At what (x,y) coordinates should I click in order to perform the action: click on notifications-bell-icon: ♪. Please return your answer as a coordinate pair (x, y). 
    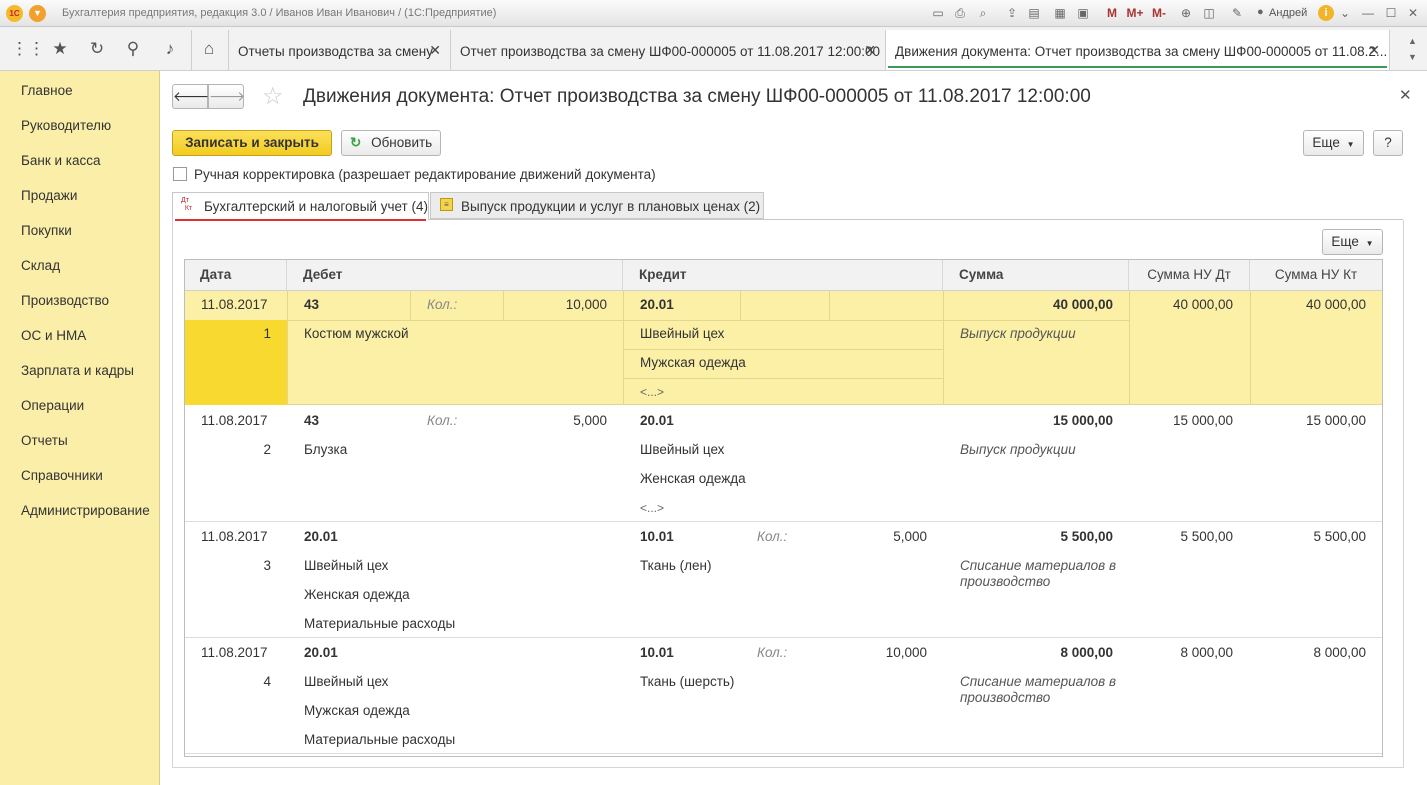
    Looking at the image, I should click on (170, 49).